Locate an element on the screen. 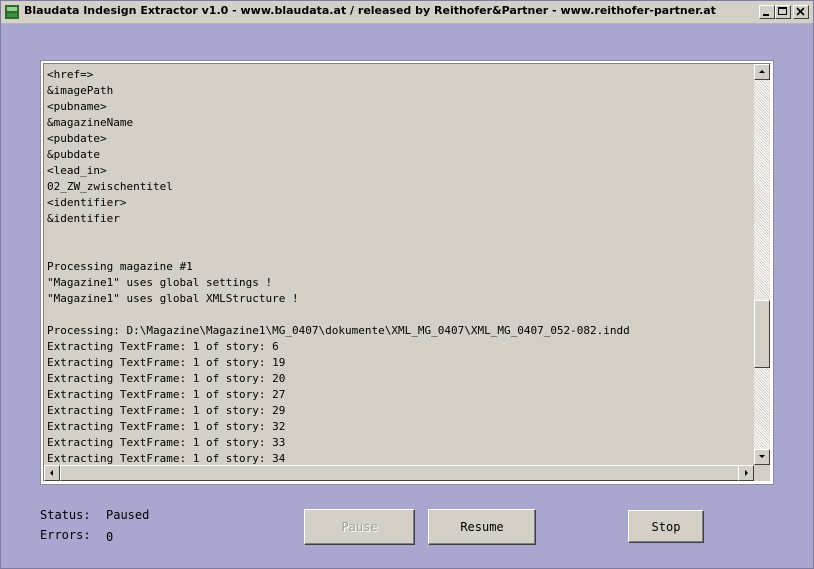  log-line: Processing magazine #1 is located at coordinates (120, 266).